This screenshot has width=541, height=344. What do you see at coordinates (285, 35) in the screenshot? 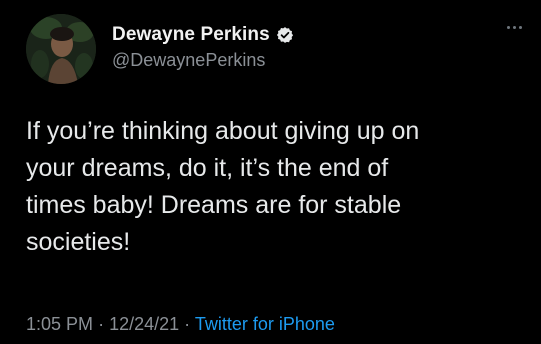
I see `verified-badge-icon` at bounding box center [285, 35].